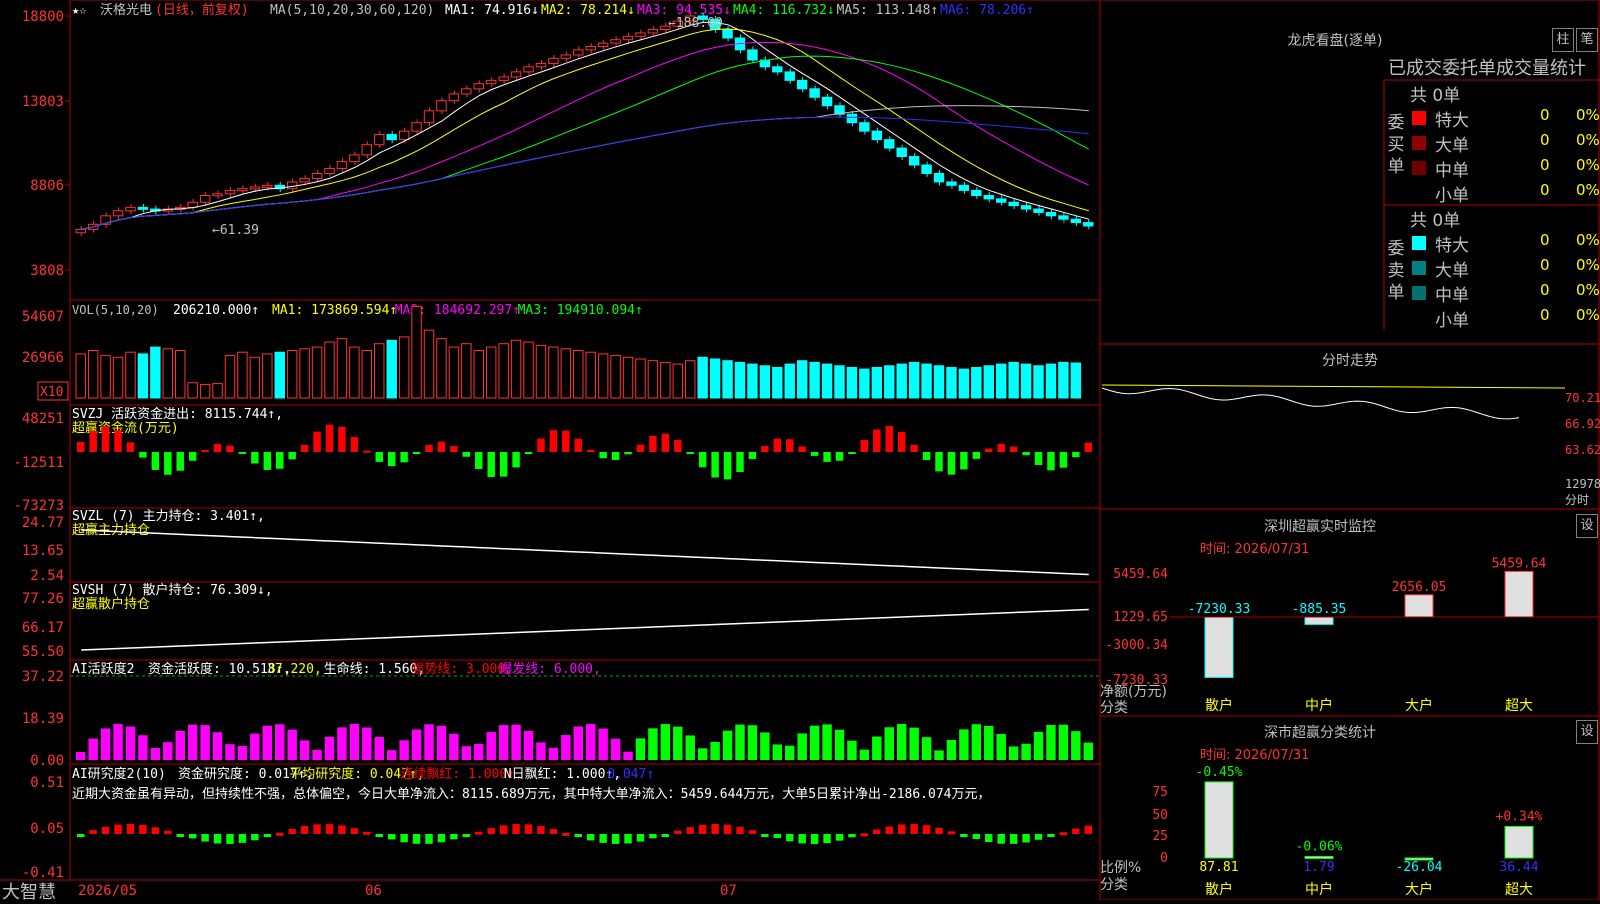 This screenshot has height=904, width=1600. I want to click on monitor-settings-button: 设, so click(1587, 526).